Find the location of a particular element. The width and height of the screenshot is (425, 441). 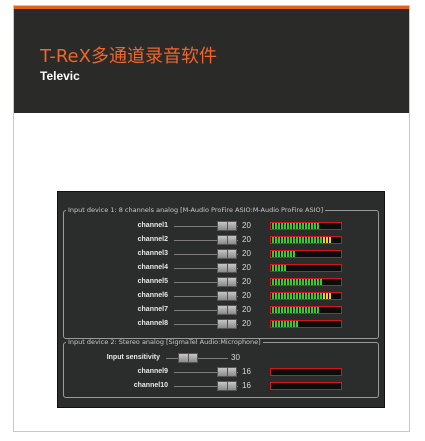

channel-row: channel5 20 is located at coordinates (221, 282).